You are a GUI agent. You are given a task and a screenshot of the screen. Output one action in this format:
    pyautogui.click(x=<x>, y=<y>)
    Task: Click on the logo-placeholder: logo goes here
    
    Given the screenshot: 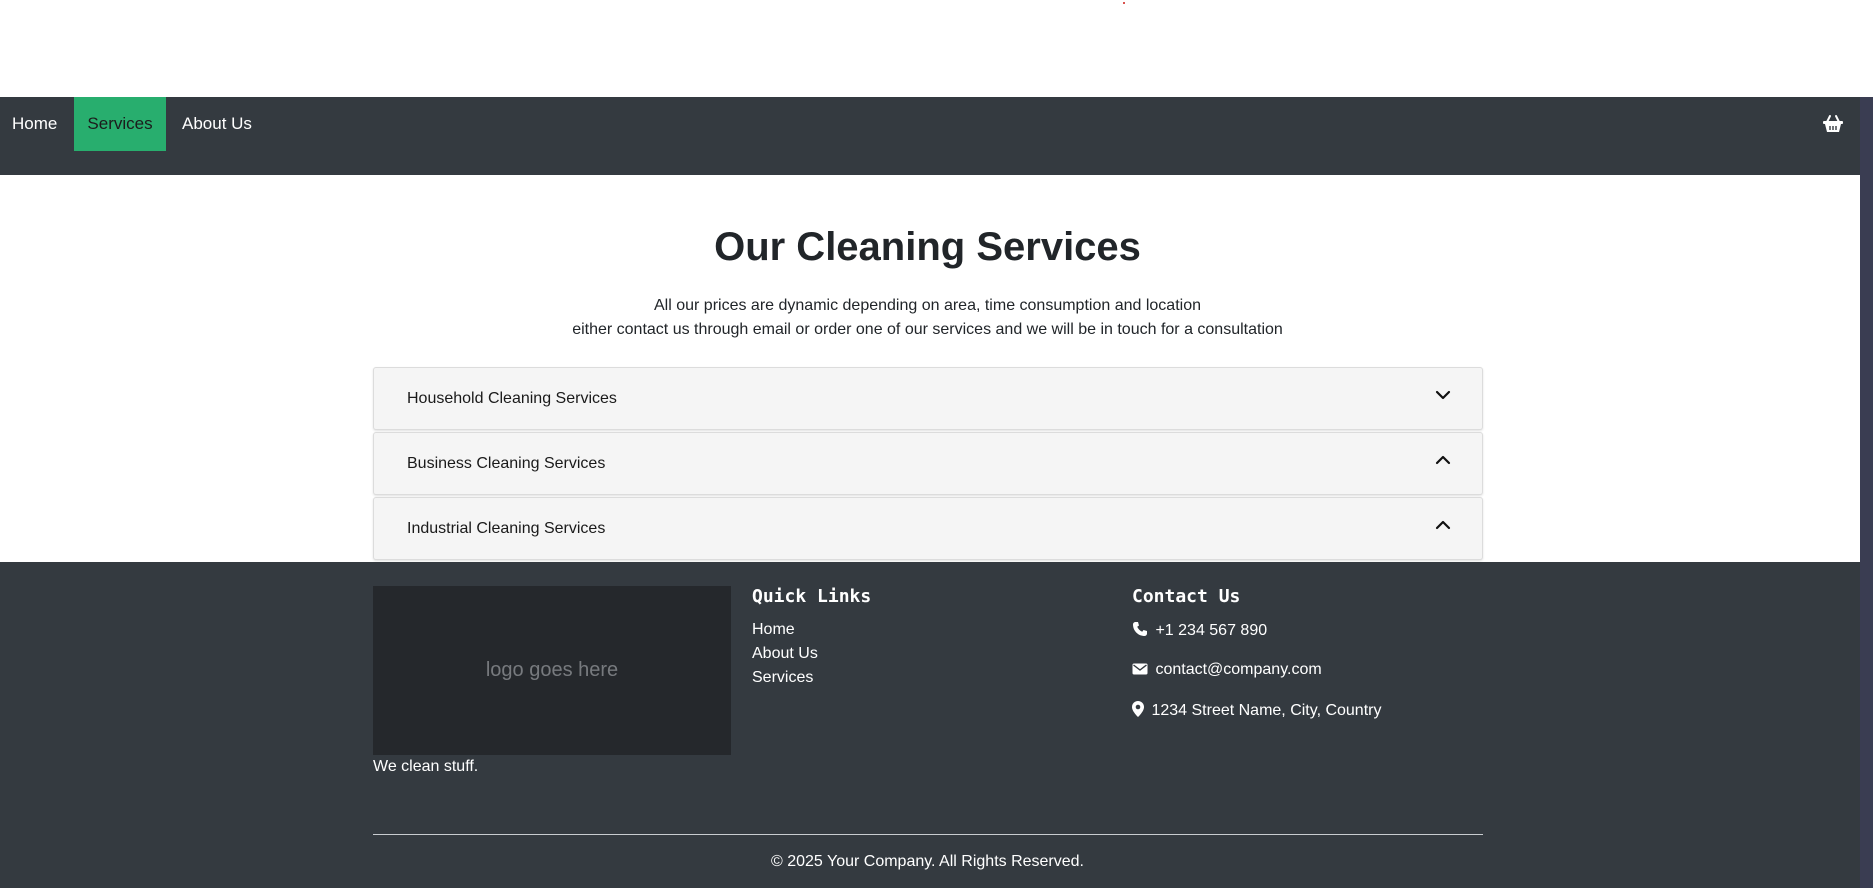 What is the action you would take?
    pyautogui.click(x=552, y=670)
    